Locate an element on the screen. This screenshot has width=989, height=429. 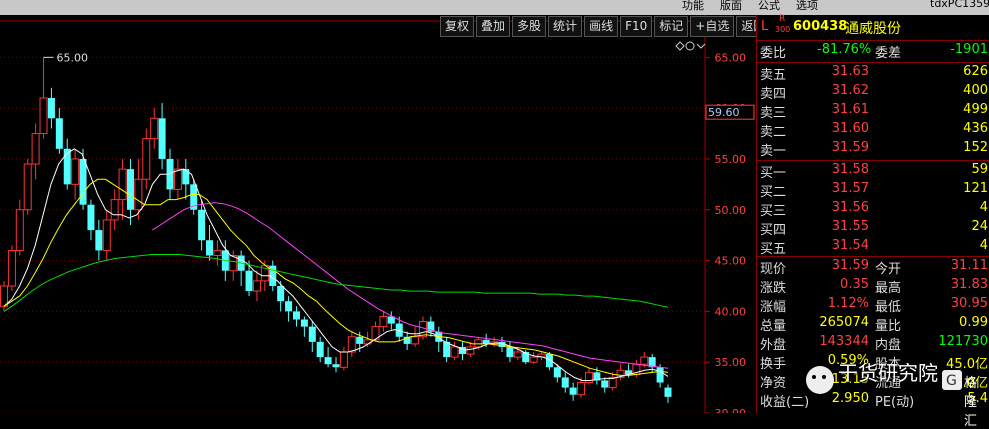
ask-row: 卖二 31.60 436 is located at coordinates (873, 130).